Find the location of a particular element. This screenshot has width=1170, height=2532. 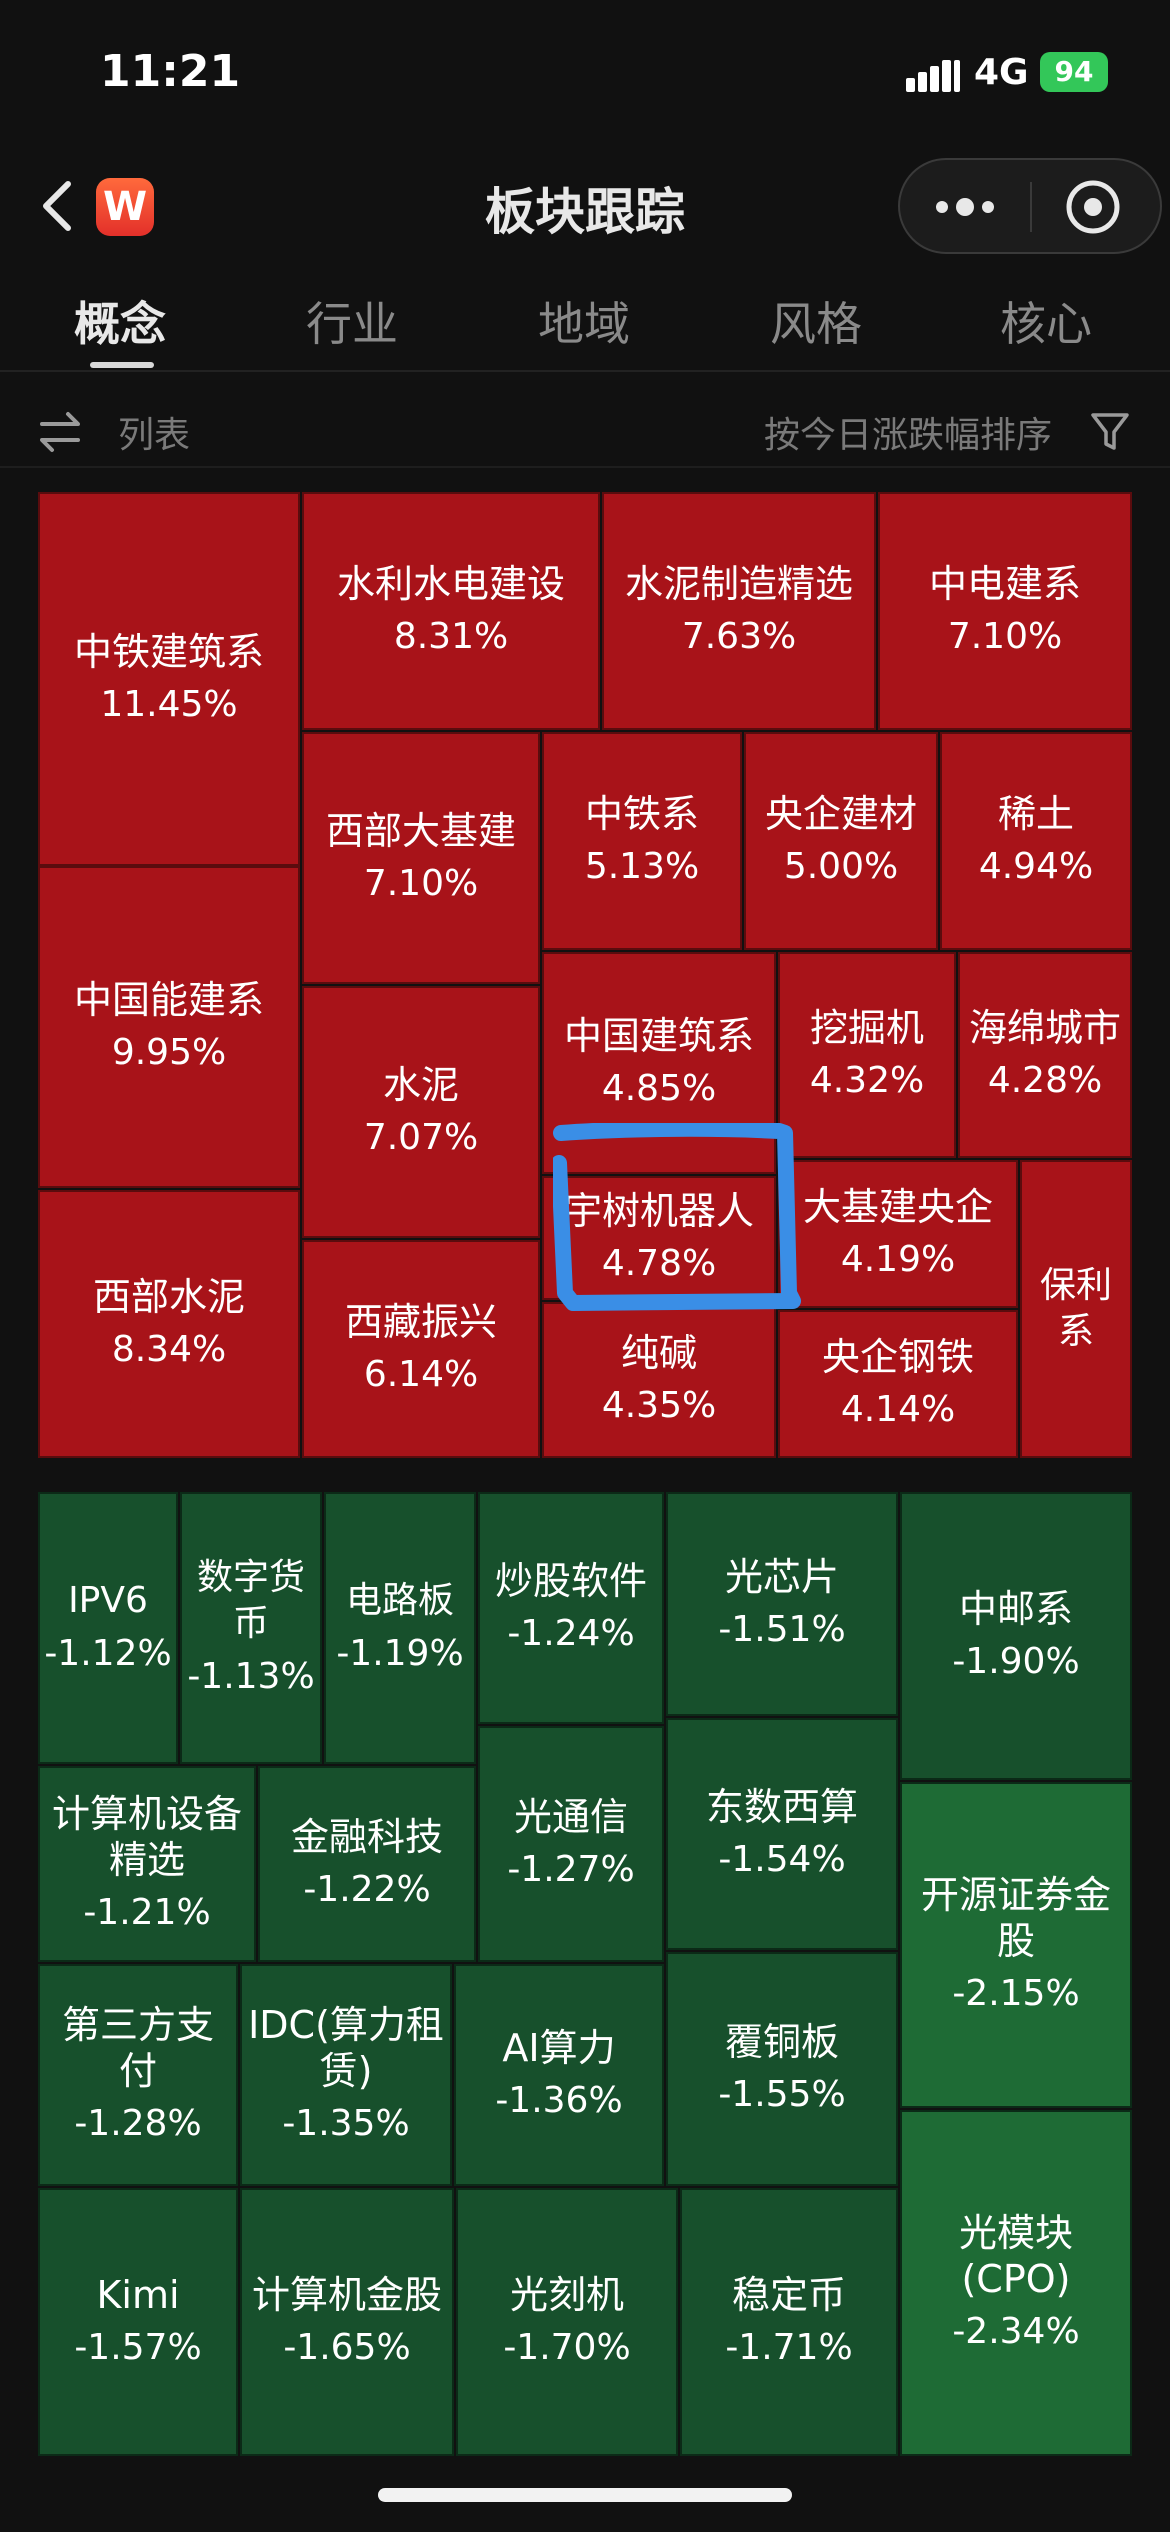

sector-tile: 计算机设备精选 -1.21% is located at coordinates (147, 1864).